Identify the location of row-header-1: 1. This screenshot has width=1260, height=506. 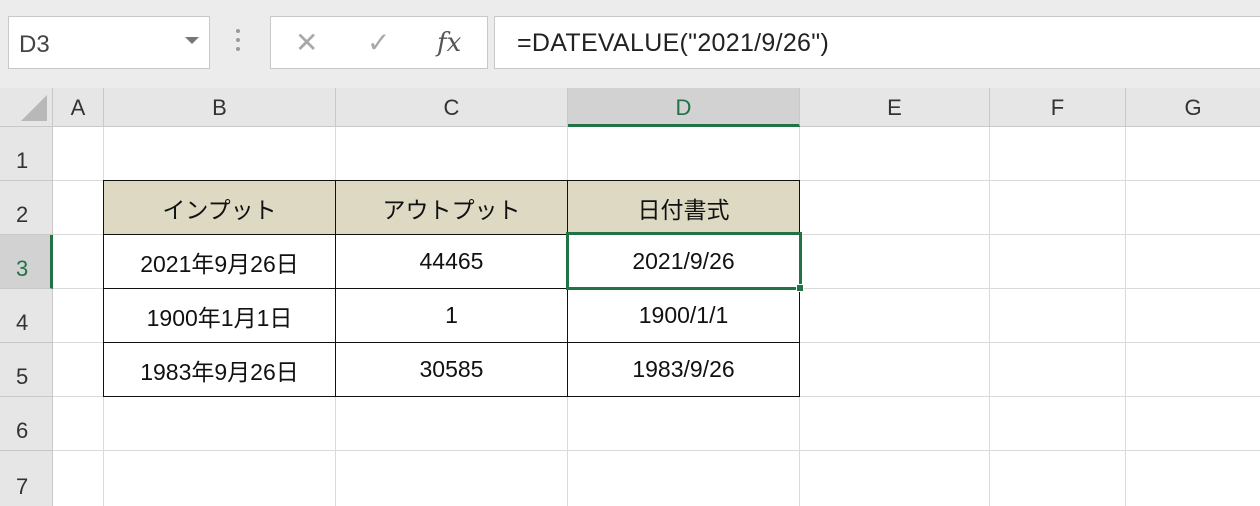
(26, 154).